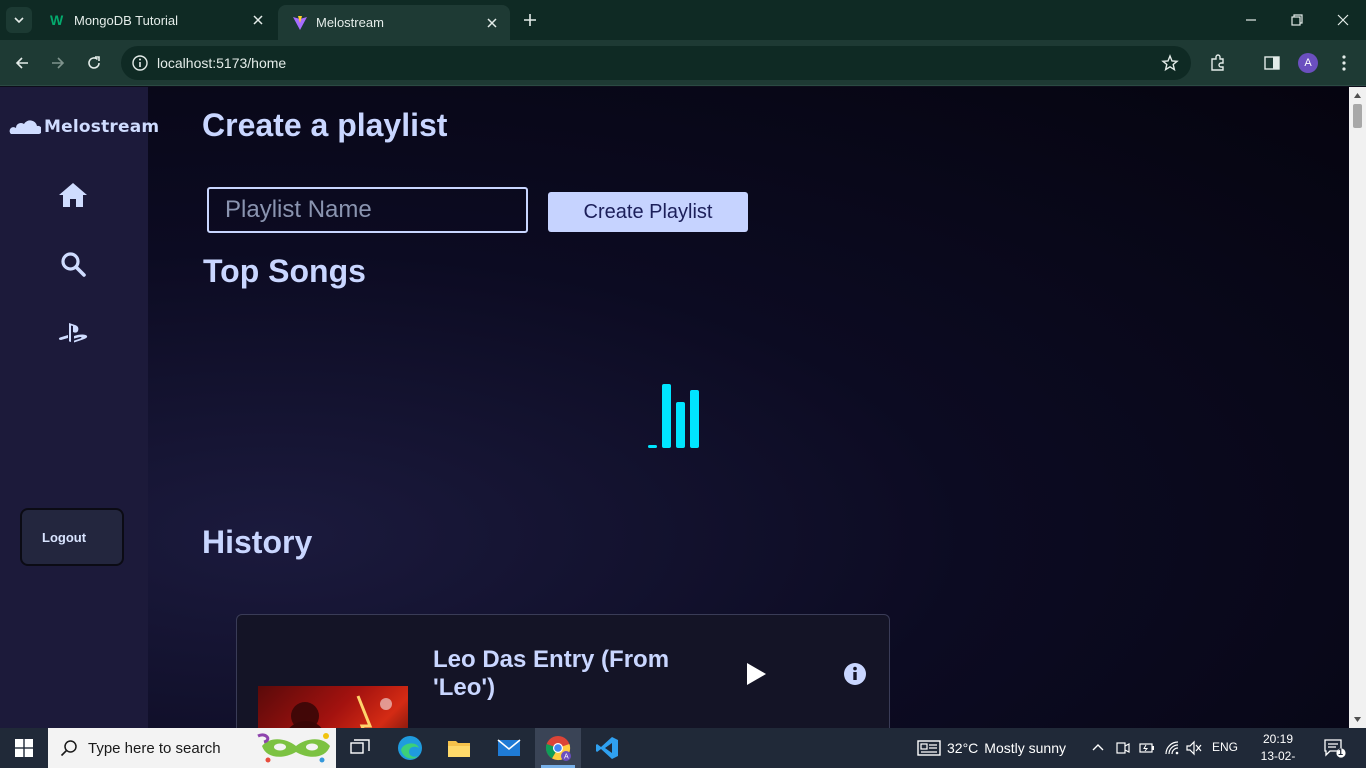 This screenshot has width=1366, height=768. I want to click on restore-button, so click(1297, 20).